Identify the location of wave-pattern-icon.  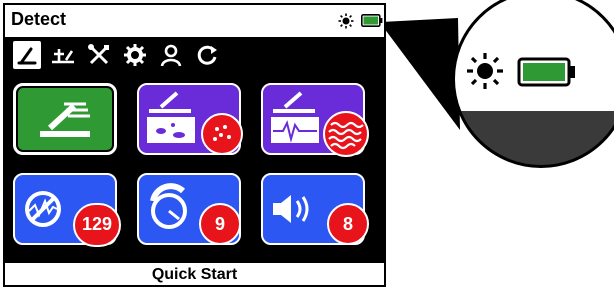
(346, 135).